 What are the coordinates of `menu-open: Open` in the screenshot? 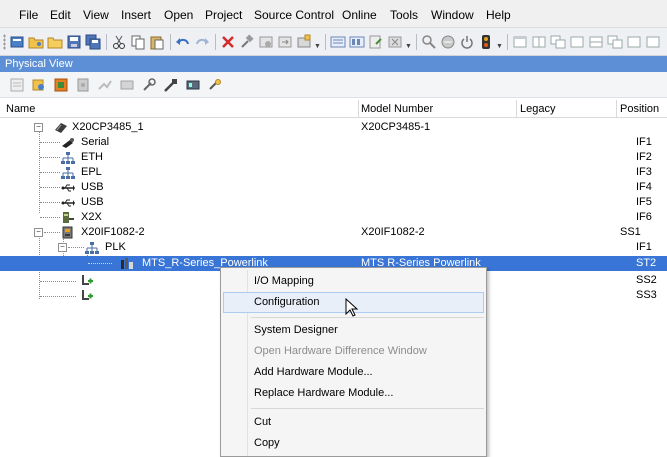 It's located at (178, 15).